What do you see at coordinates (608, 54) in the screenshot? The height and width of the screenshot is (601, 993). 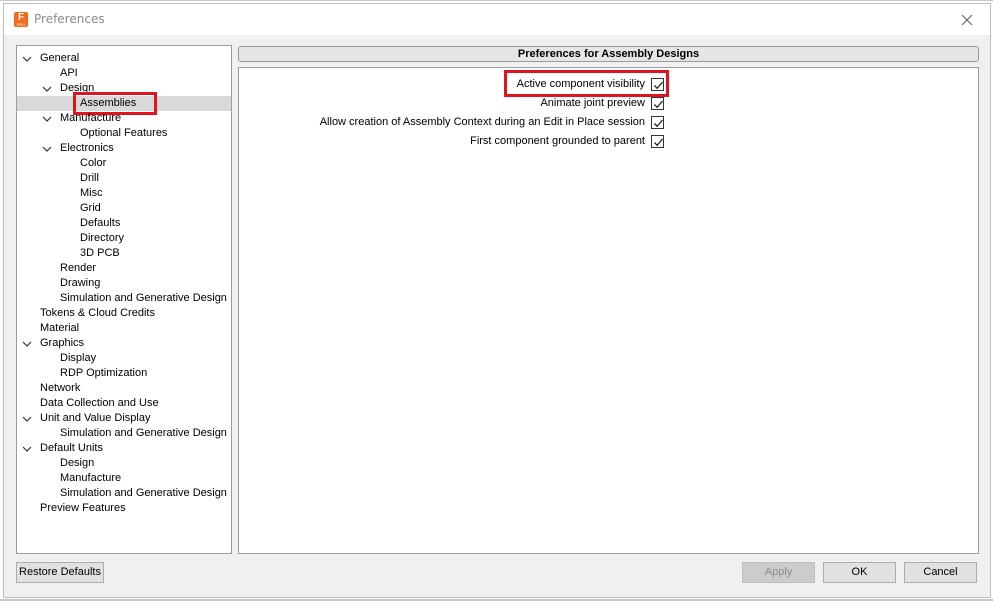 I see `panel-header: Preferences for Assembly Designs` at bounding box center [608, 54].